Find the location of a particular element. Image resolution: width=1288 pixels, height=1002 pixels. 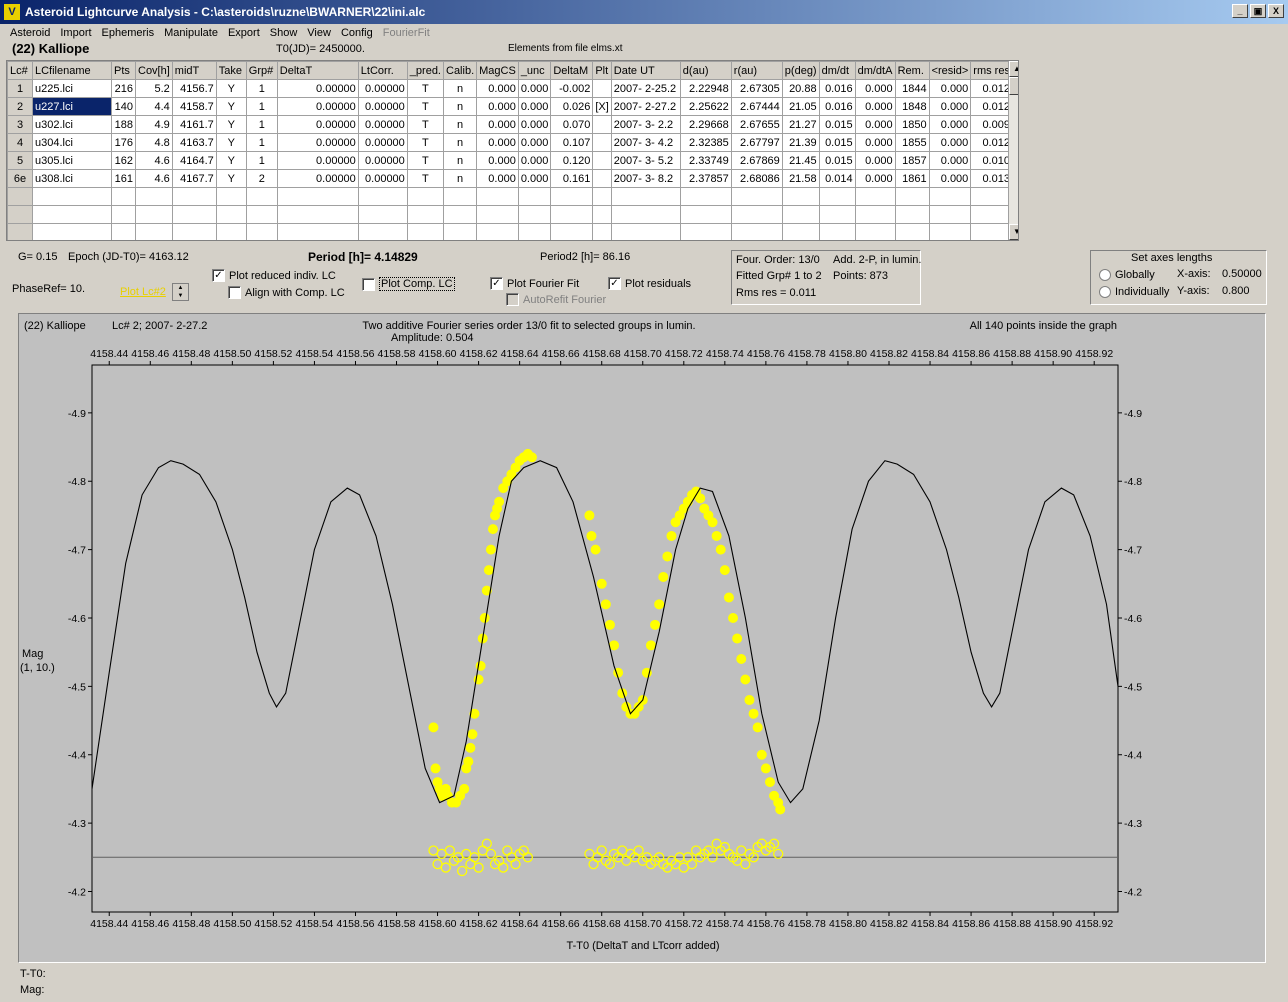

table-cell: 2.67305 is located at coordinates (756, 88).